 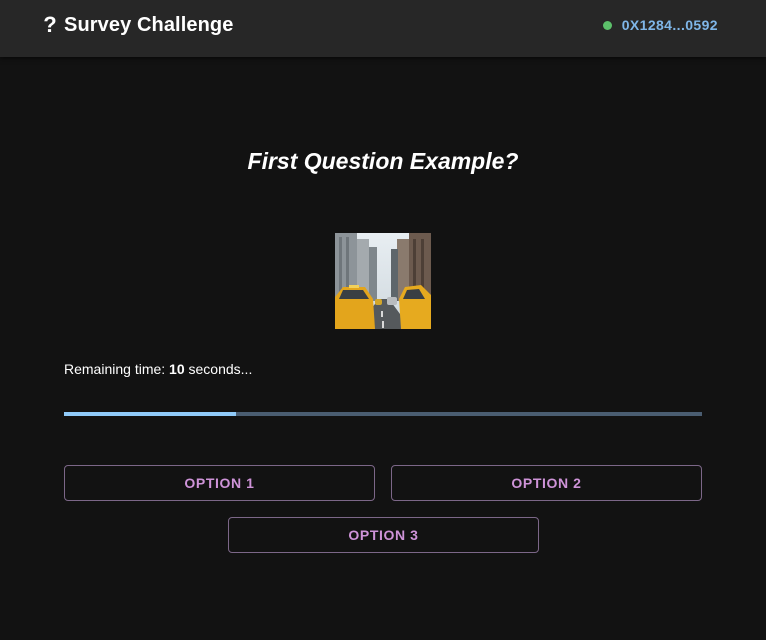 I want to click on option-1-button: OPTION 1, so click(x=219, y=483).